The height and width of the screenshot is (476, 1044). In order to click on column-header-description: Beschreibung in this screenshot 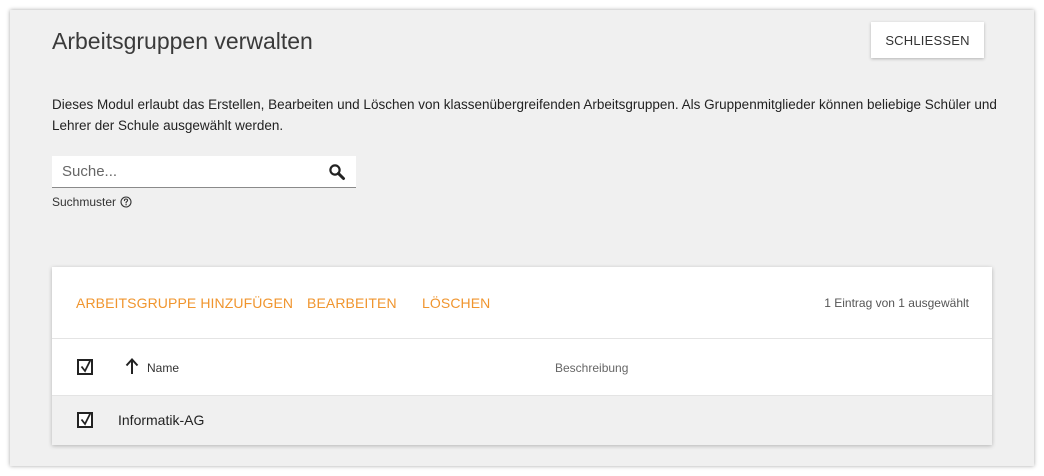, I will do `click(591, 368)`.